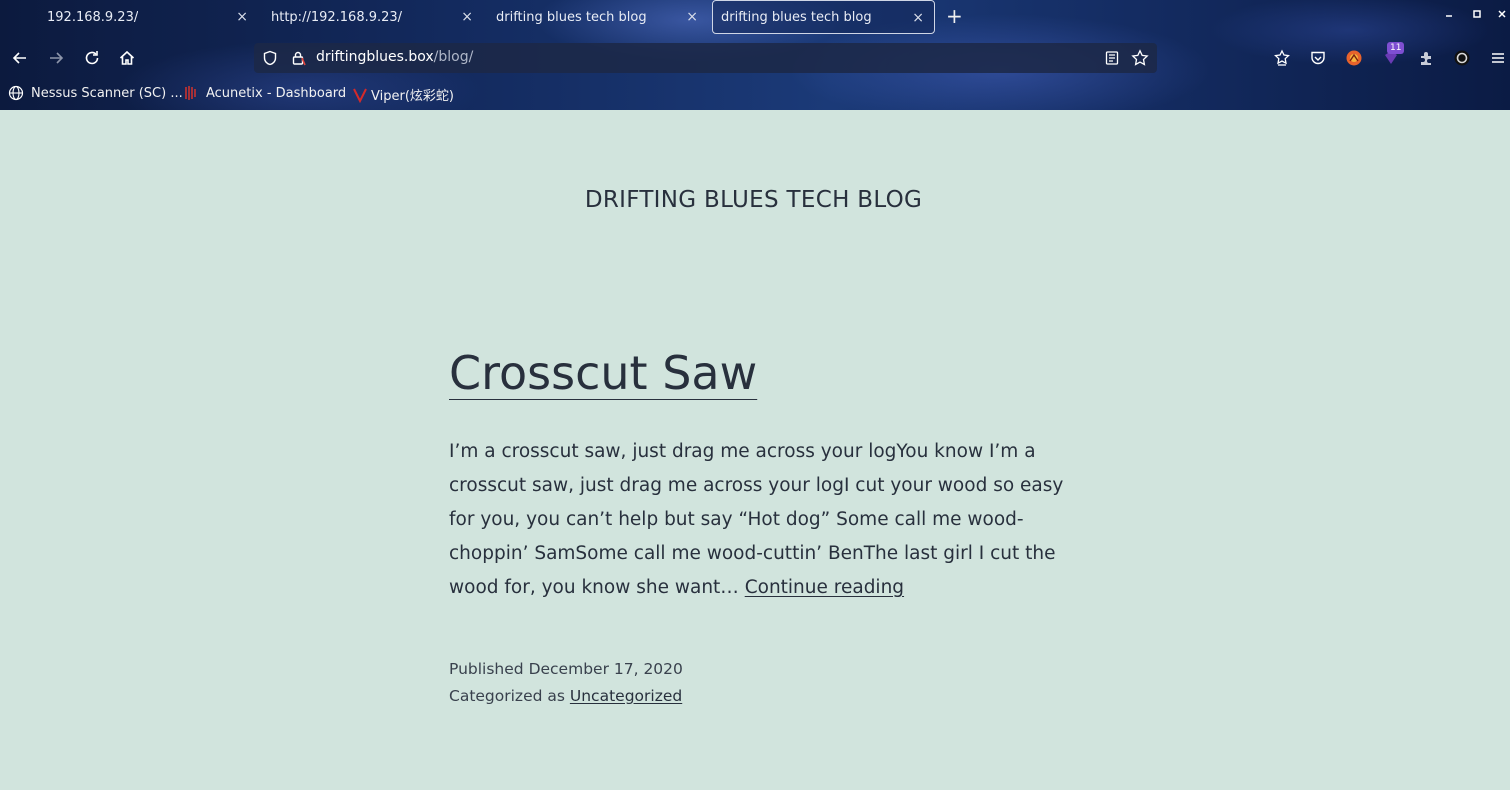  What do you see at coordinates (1449, 15) in the screenshot?
I see `minimize-icon` at bounding box center [1449, 15].